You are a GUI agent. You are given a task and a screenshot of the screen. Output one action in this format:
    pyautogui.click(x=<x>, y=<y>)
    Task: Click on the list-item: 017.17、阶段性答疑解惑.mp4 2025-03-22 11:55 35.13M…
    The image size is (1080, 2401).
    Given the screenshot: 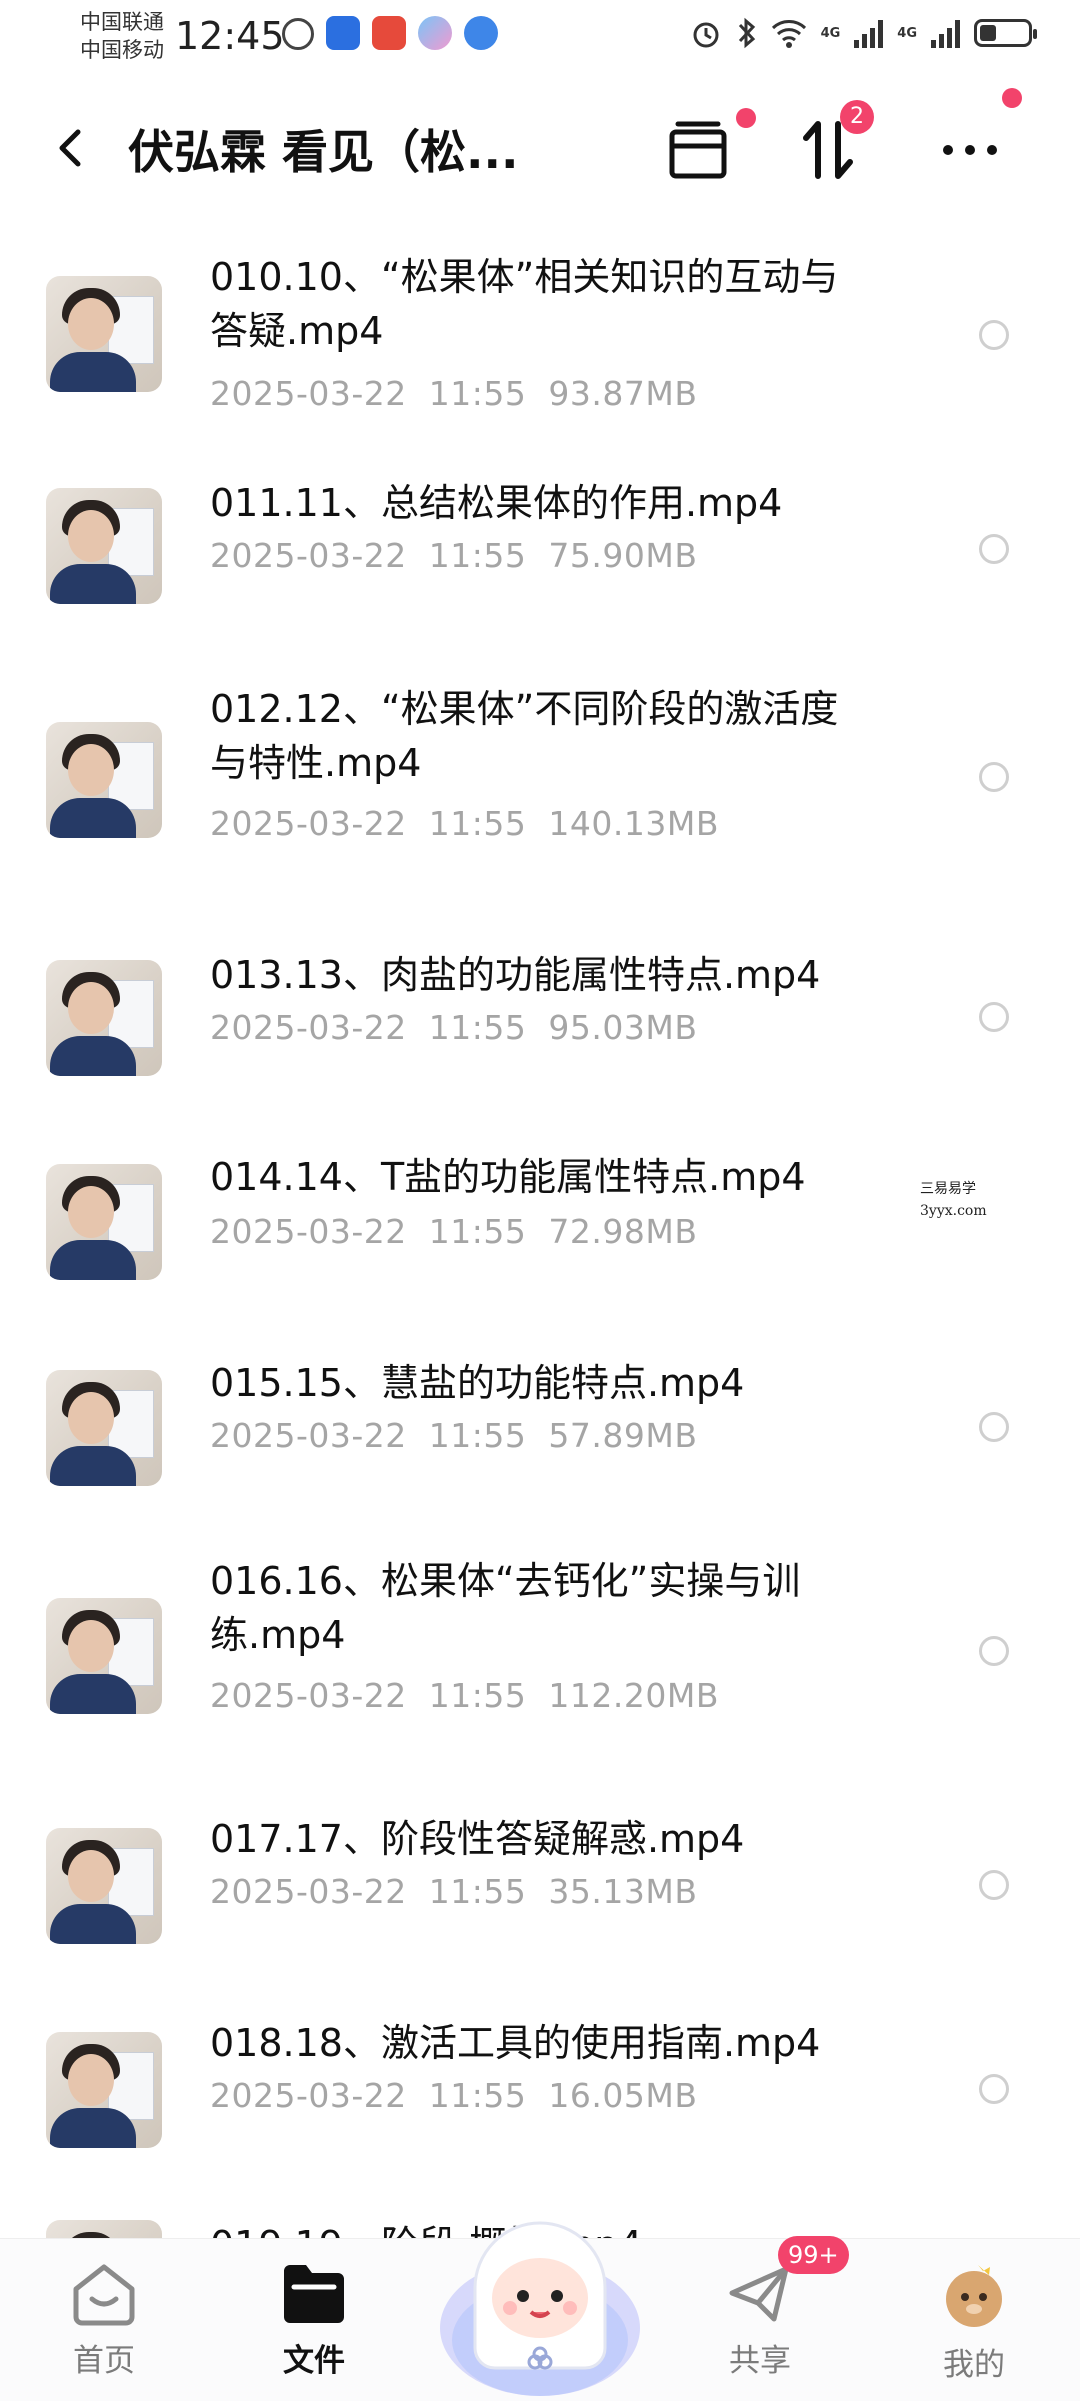 What is the action you would take?
    pyautogui.click(x=540, y=1896)
    